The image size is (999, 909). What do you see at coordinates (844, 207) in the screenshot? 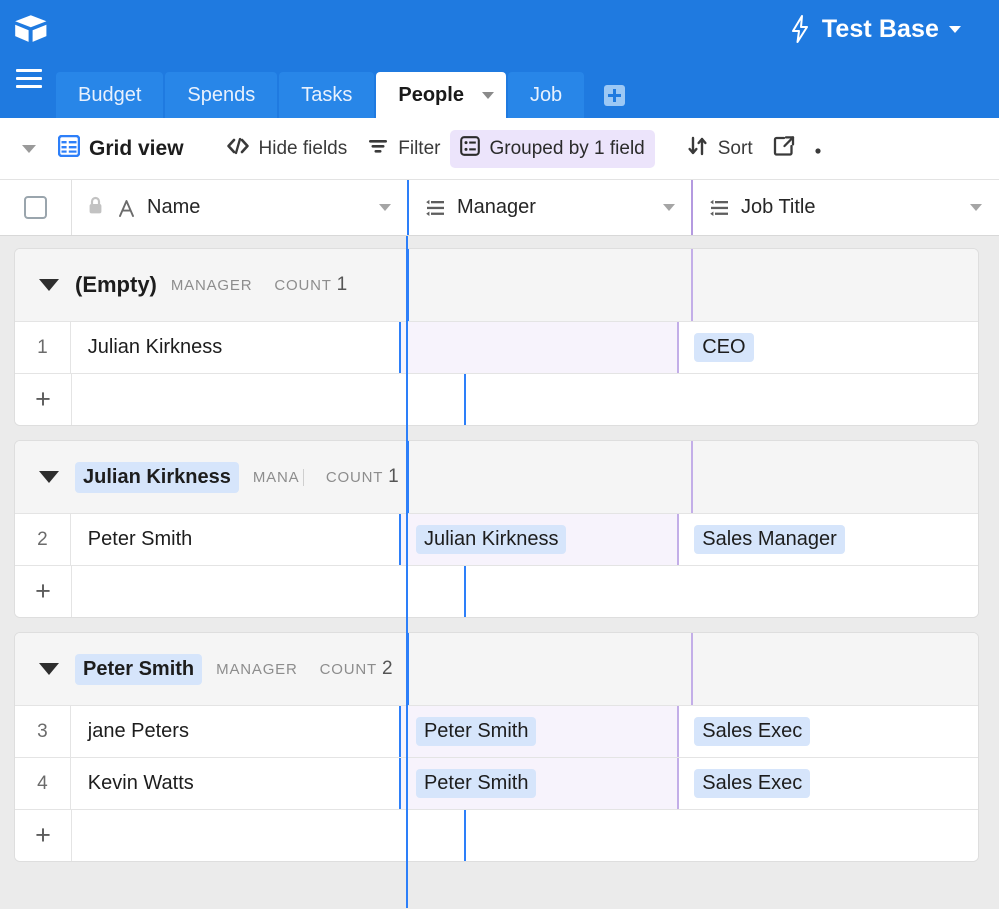
I see `column-header-job-title: Job Title` at bounding box center [844, 207].